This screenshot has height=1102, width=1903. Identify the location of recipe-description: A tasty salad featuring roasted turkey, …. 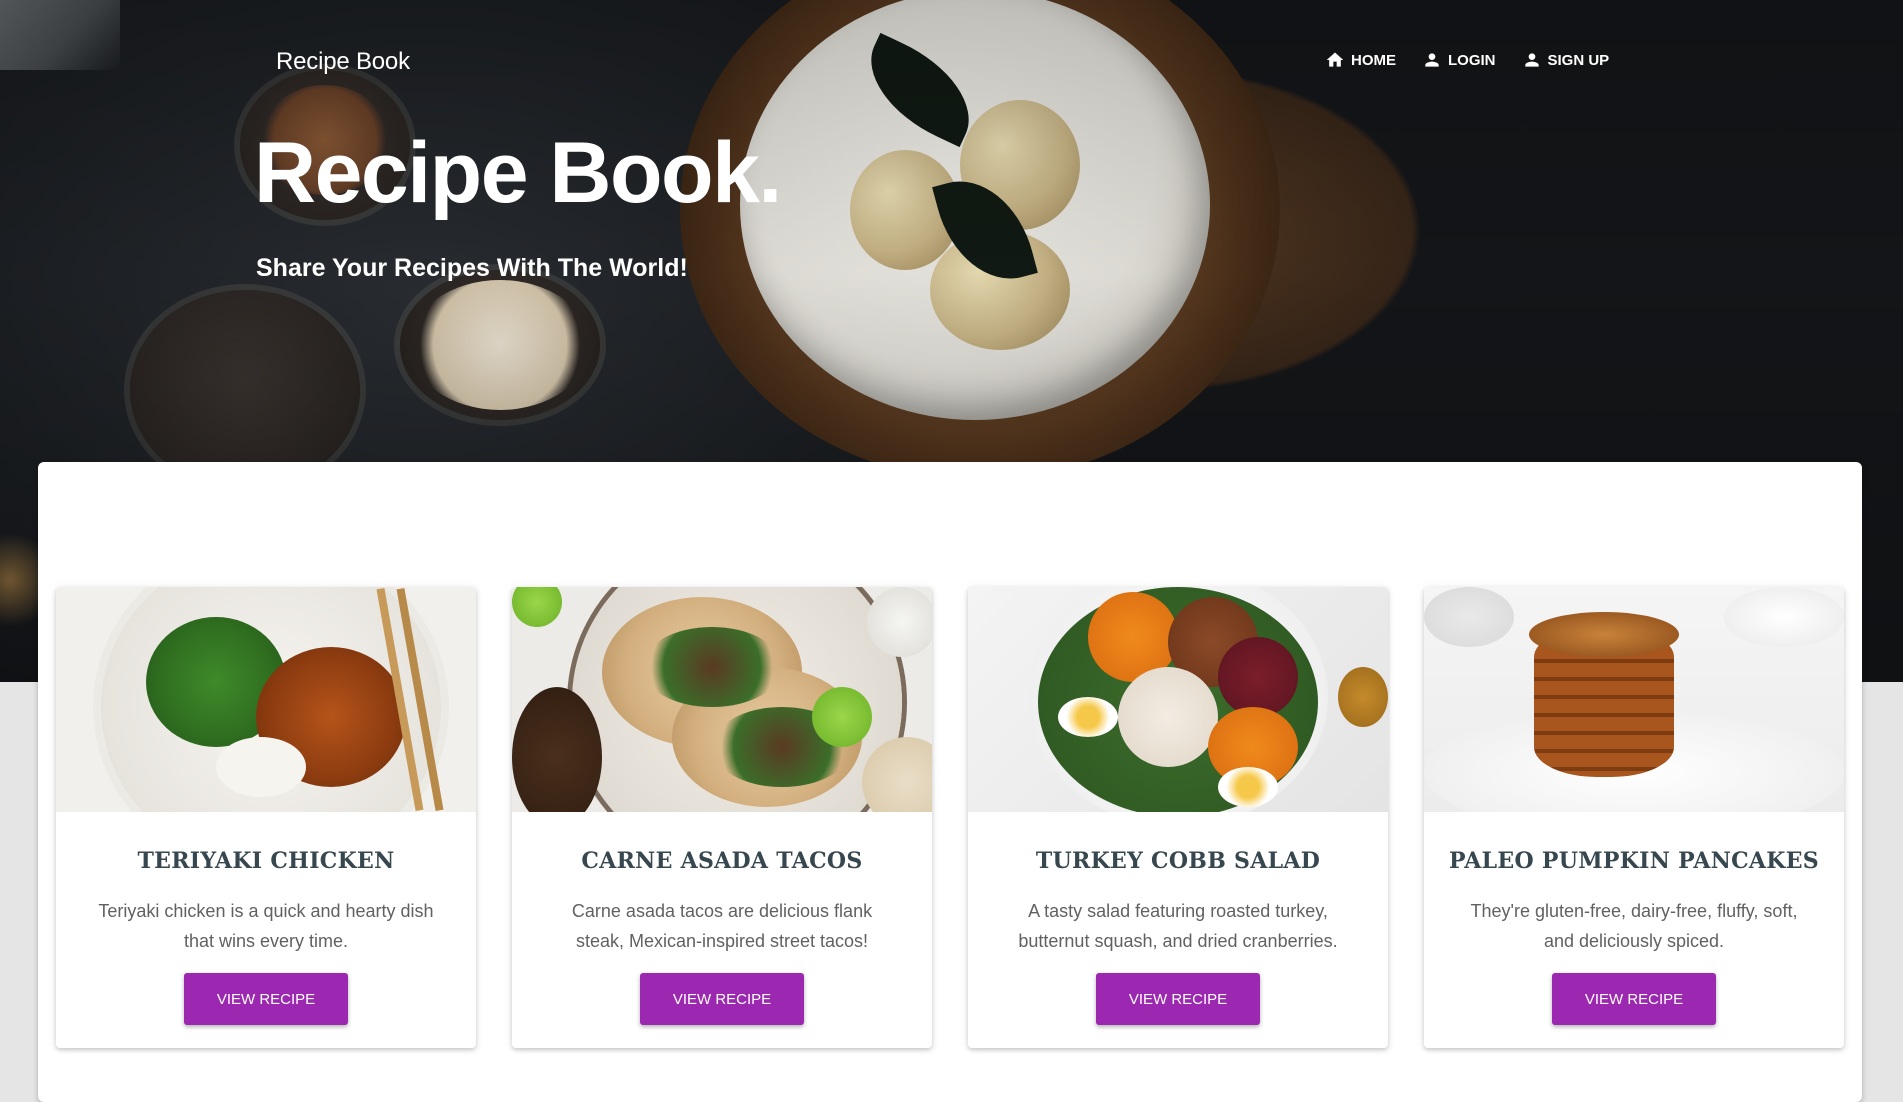
(1178, 926).